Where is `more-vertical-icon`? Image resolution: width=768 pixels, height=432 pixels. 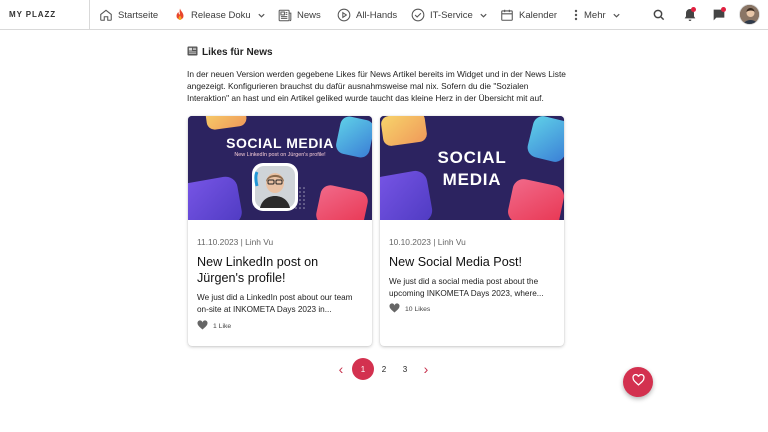 more-vertical-icon is located at coordinates (576, 15).